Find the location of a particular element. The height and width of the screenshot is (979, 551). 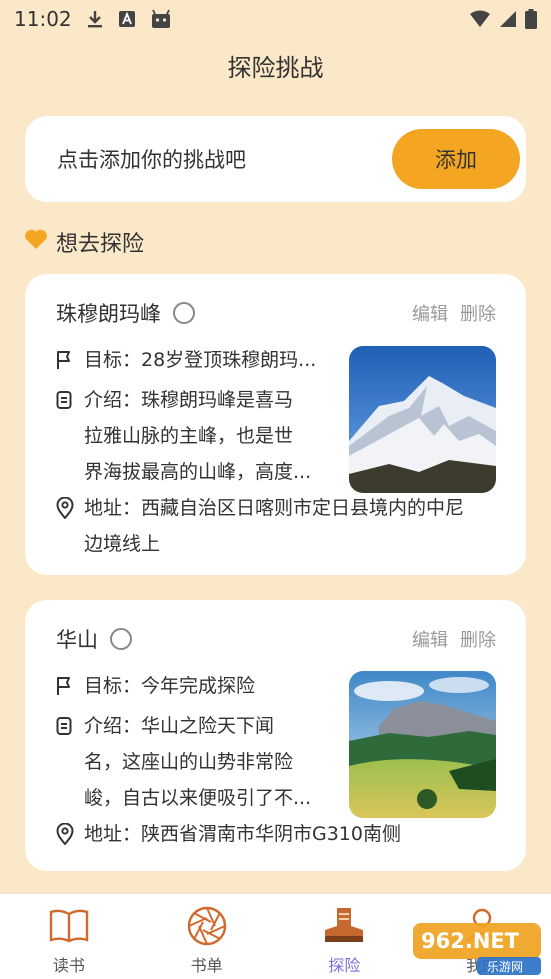

watermark-subtext: 乐游网 is located at coordinates (505, 967).